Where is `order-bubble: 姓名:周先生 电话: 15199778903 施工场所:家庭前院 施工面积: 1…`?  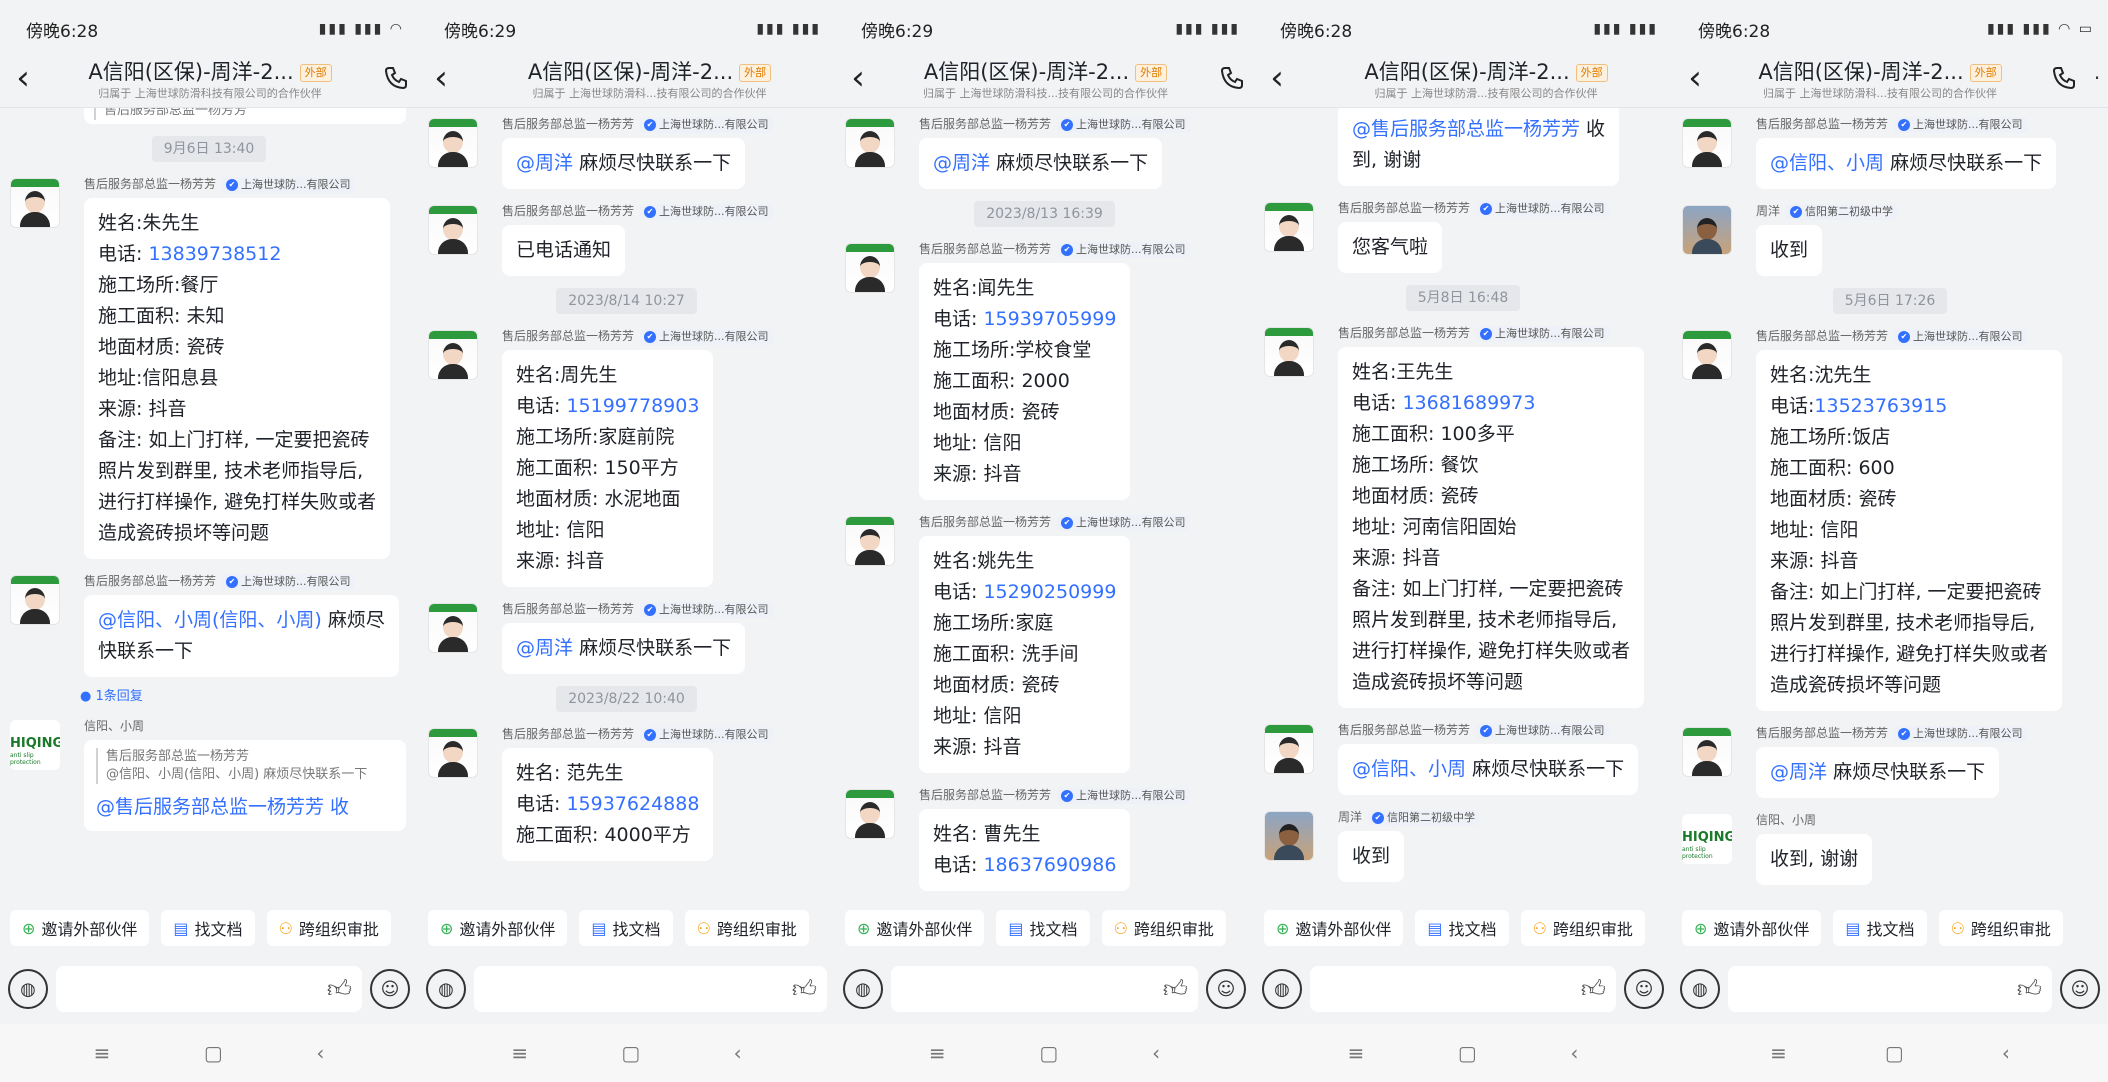 order-bubble: 姓名:周先生 电话: 15199778903 施工场所:家庭前院 施工面积: 1… is located at coordinates (608, 468).